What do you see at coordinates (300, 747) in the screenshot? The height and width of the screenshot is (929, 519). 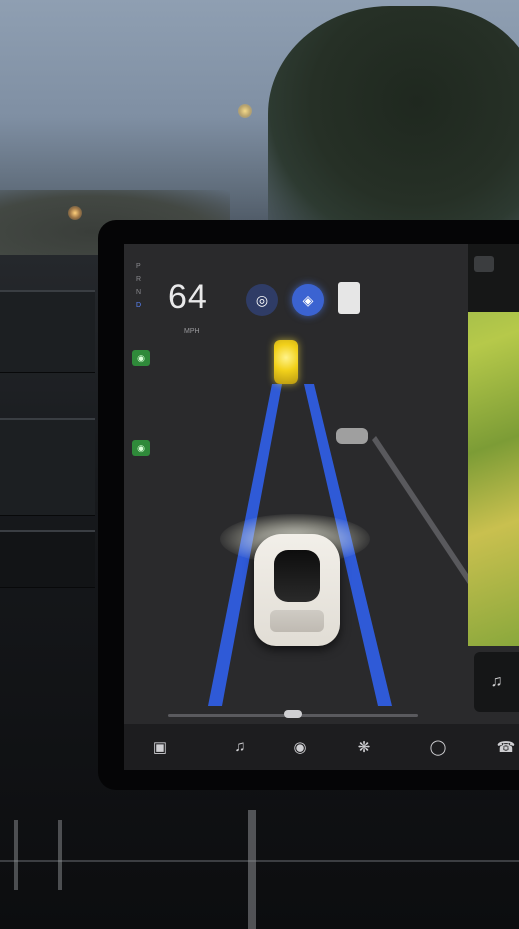 I see `camera-icon: ◉` at bounding box center [300, 747].